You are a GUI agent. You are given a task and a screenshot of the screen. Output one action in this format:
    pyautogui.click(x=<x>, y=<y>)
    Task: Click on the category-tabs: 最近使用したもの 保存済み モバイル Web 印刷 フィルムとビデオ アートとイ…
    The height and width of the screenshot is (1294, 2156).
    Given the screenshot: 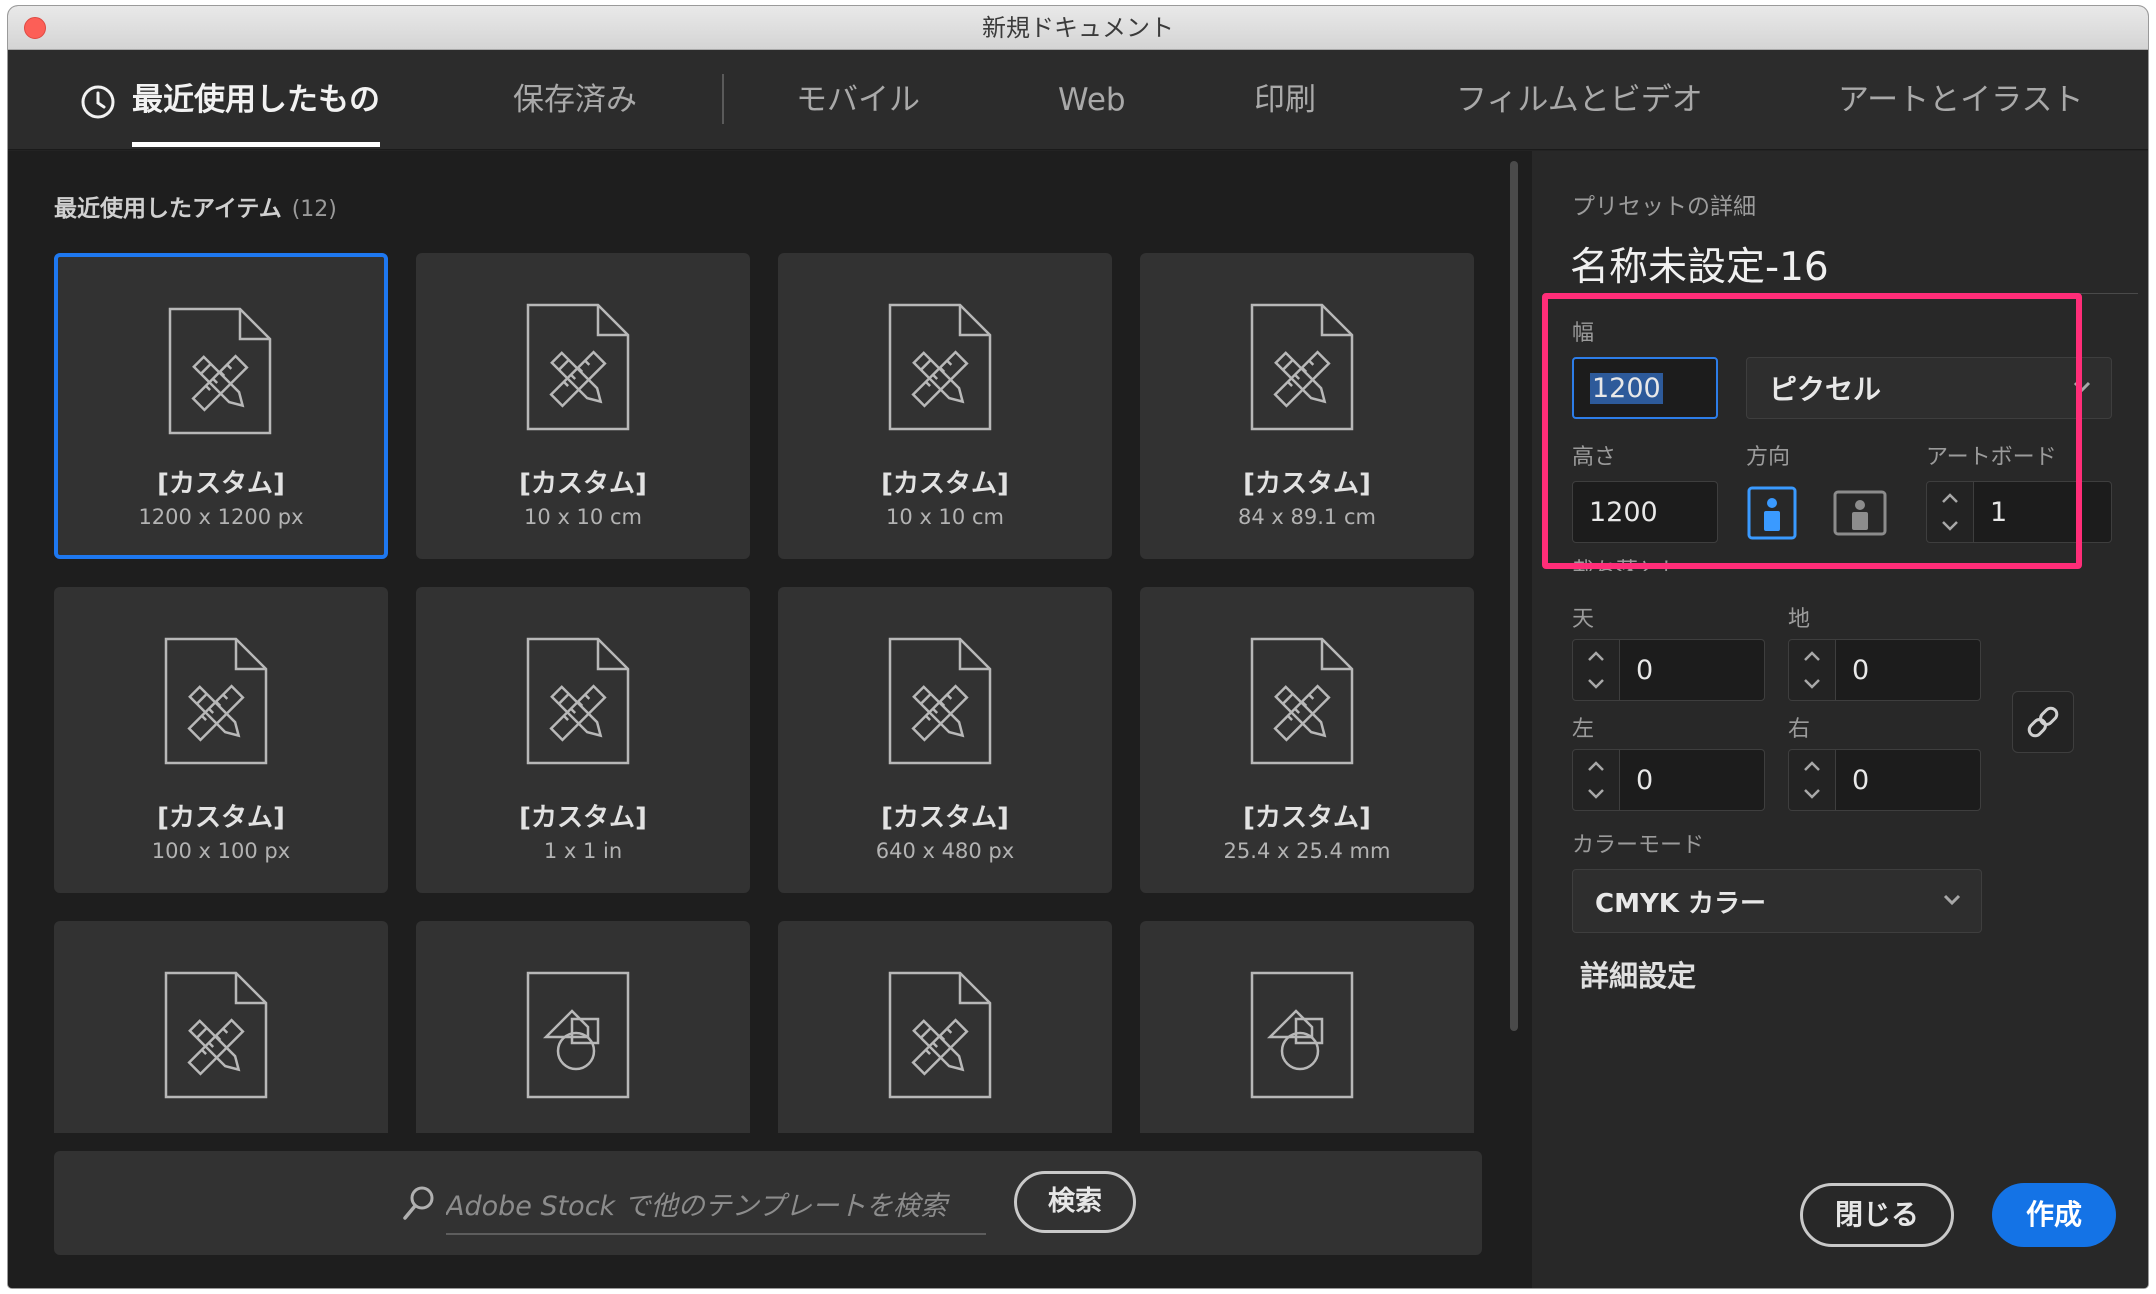 What is the action you would take?
    pyautogui.click(x=1078, y=100)
    